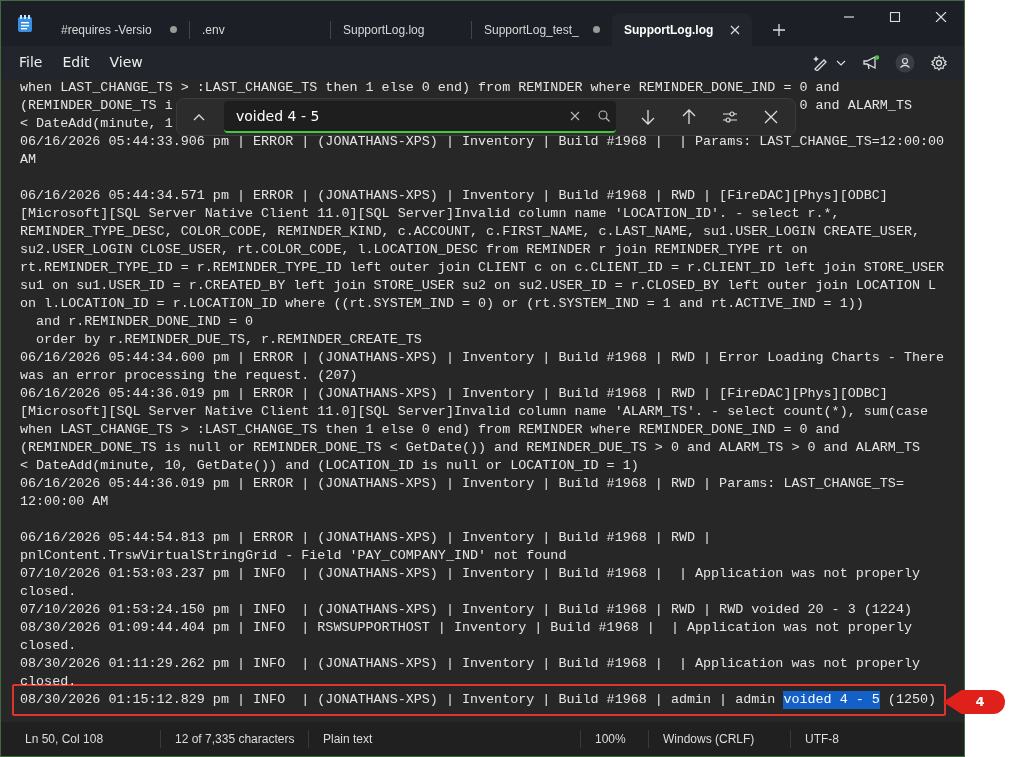  I want to click on log-line: 06/16/2026 05:44:34.600 pm | ERROR | (JONATHANS-XPS) | Inventory | Build #1968 | RWD | Error Loading Charts - There, so click(482, 358).